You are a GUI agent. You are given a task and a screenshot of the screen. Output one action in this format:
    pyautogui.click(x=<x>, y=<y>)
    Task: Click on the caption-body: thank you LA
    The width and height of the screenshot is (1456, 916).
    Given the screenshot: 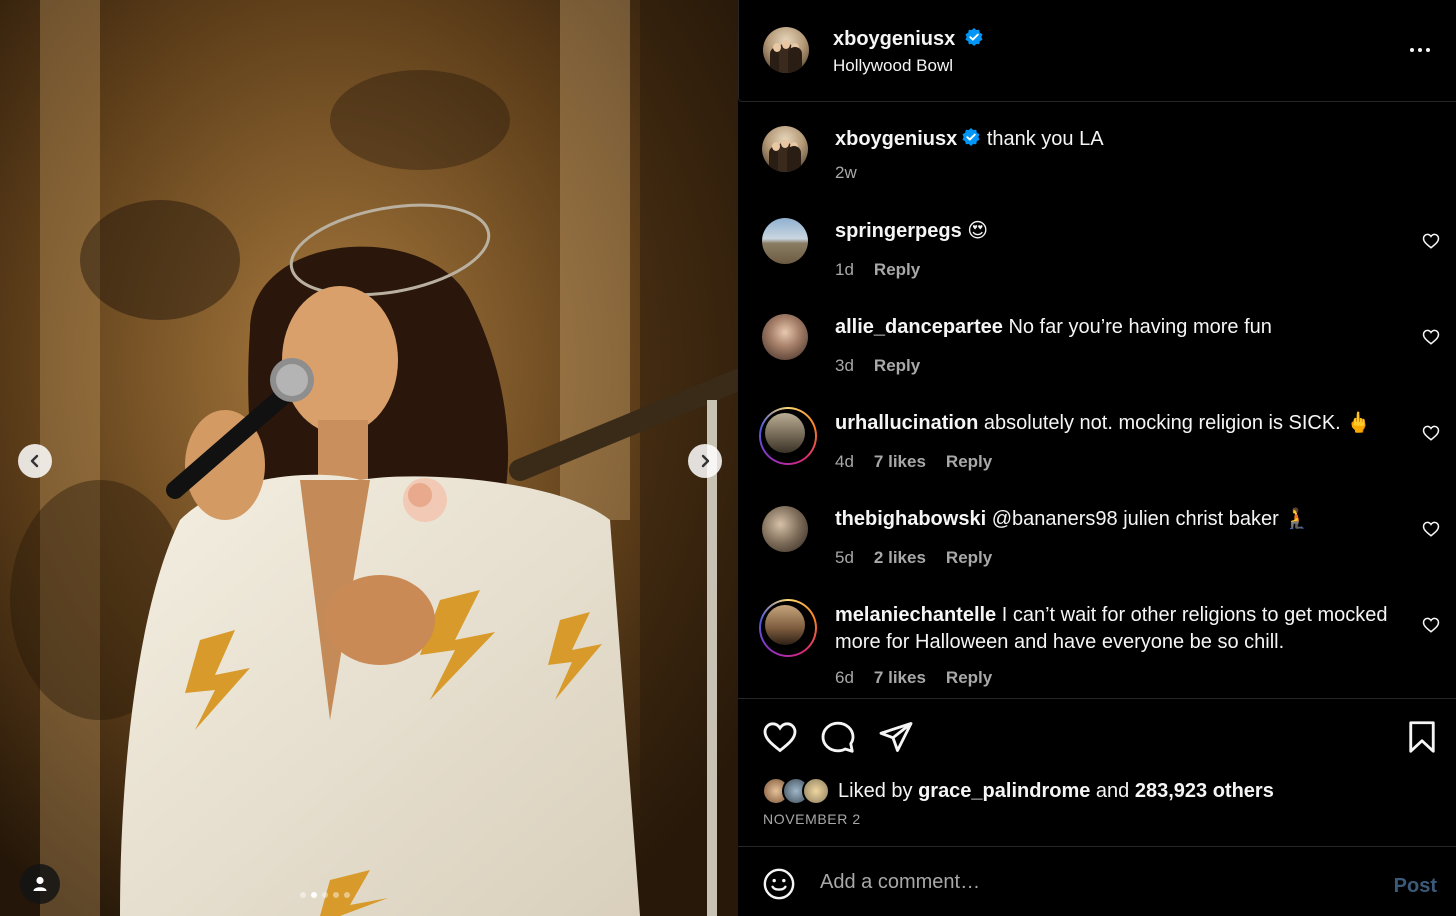 What is the action you would take?
    pyautogui.click(x=1045, y=139)
    